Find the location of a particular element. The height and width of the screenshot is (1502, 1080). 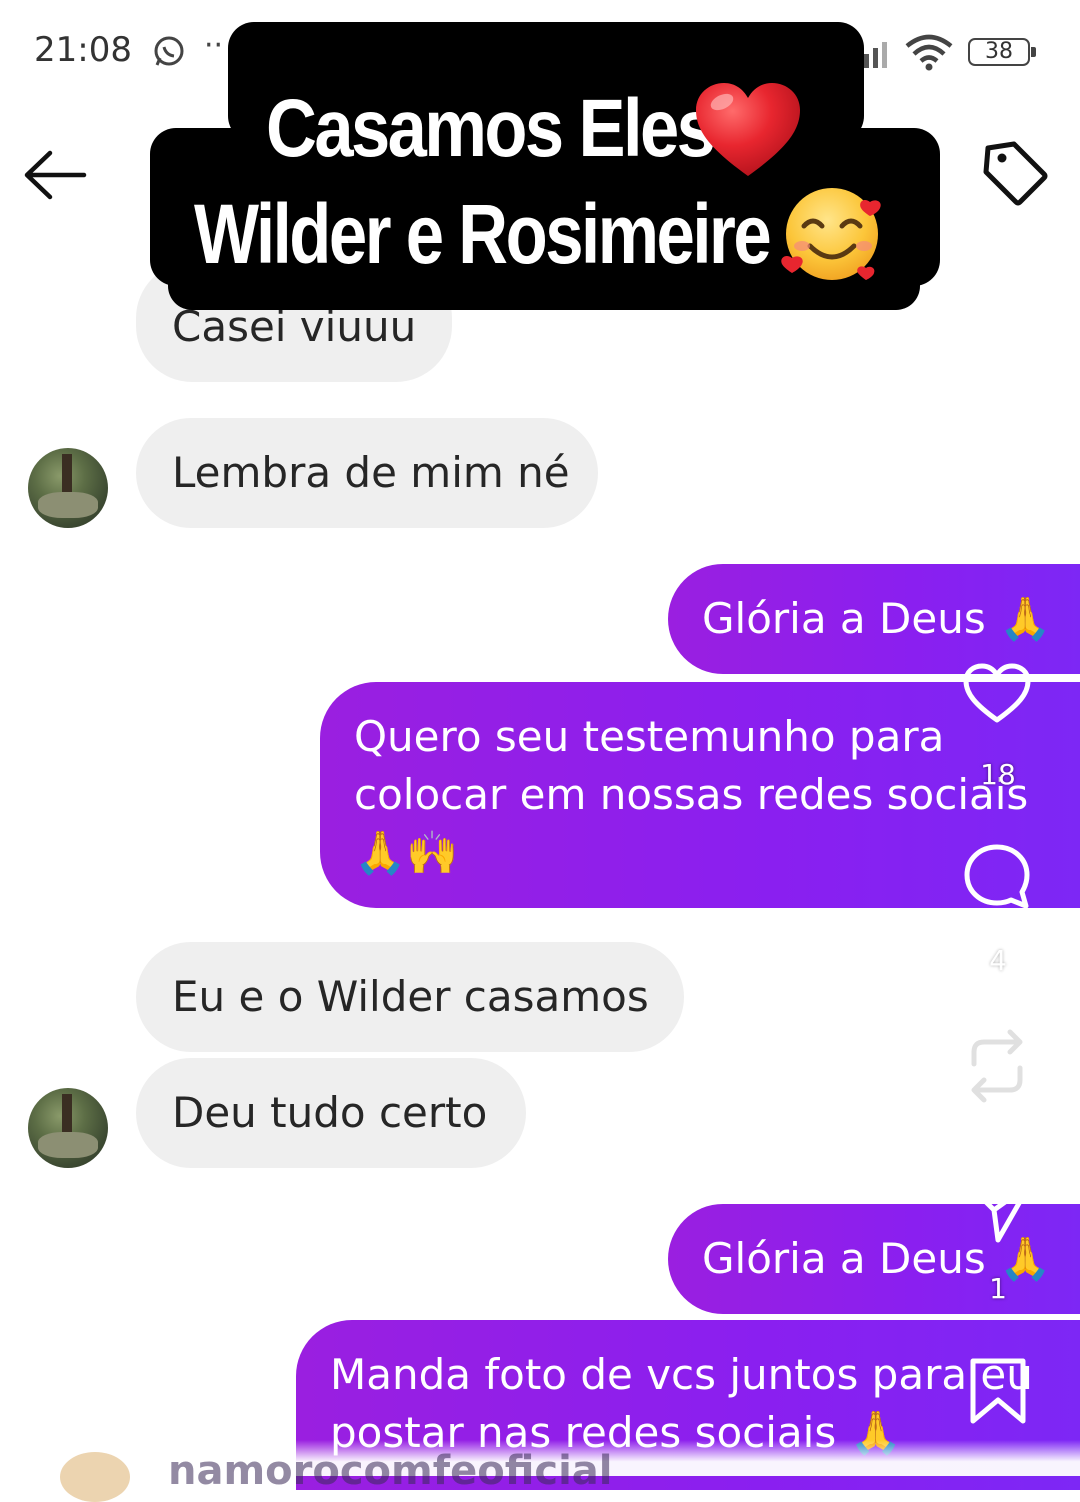

message-bubble-incoming: Lembra de mim né is located at coordinates (367, 473).